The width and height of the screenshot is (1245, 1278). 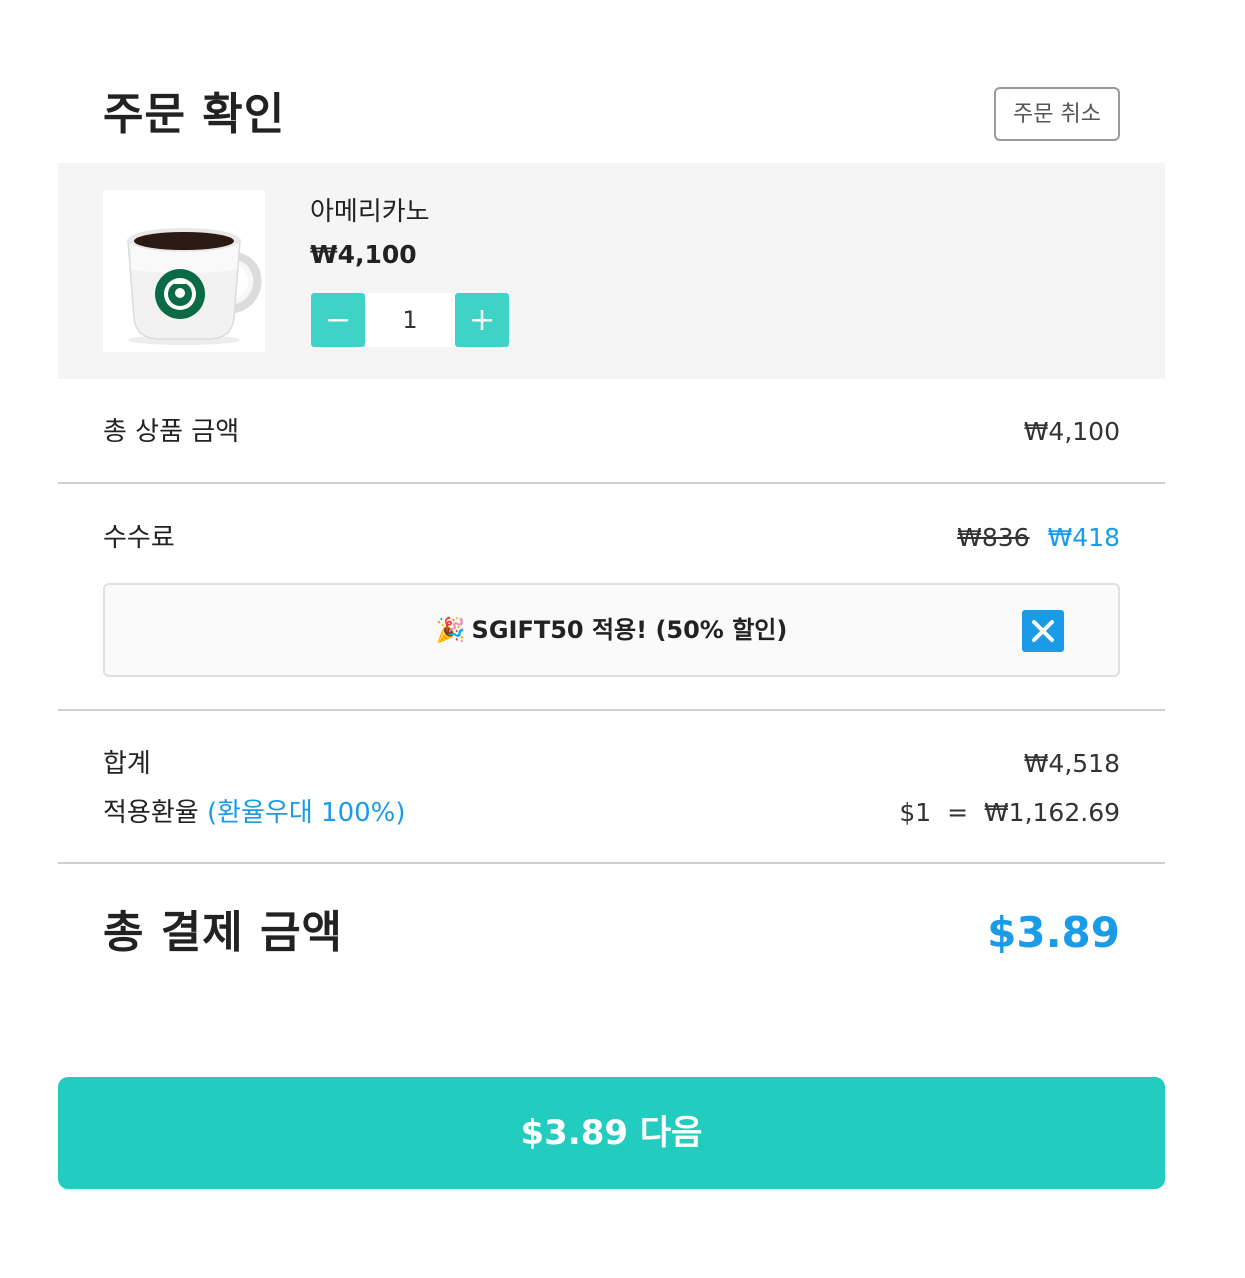 I want to click on fee-discounted: ₩418, so click(x=1083, y=537).